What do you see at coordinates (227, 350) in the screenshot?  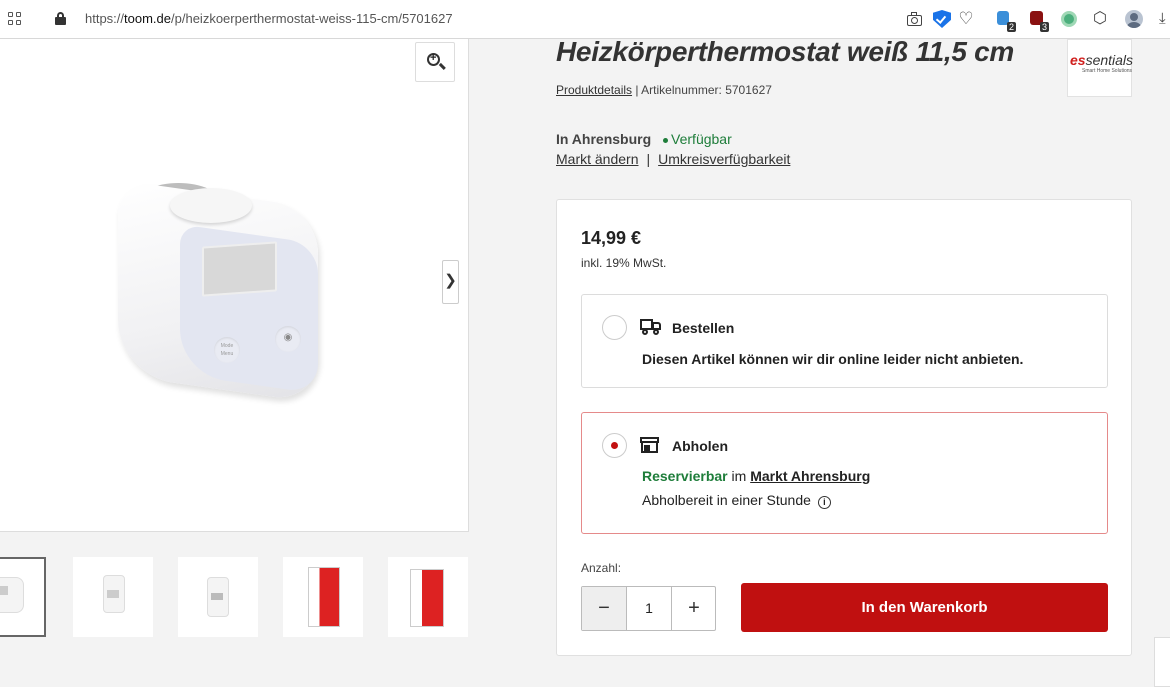 I see `thermostat-mode-button-label: Mode Menu` at bounding box center [227, 350].